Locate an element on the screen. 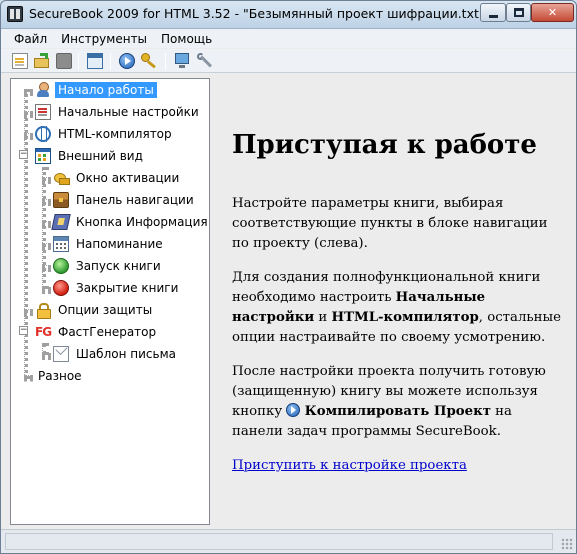 This screenshot has width=577, height=554. maximize-icon is located at coordinates (518, 12).